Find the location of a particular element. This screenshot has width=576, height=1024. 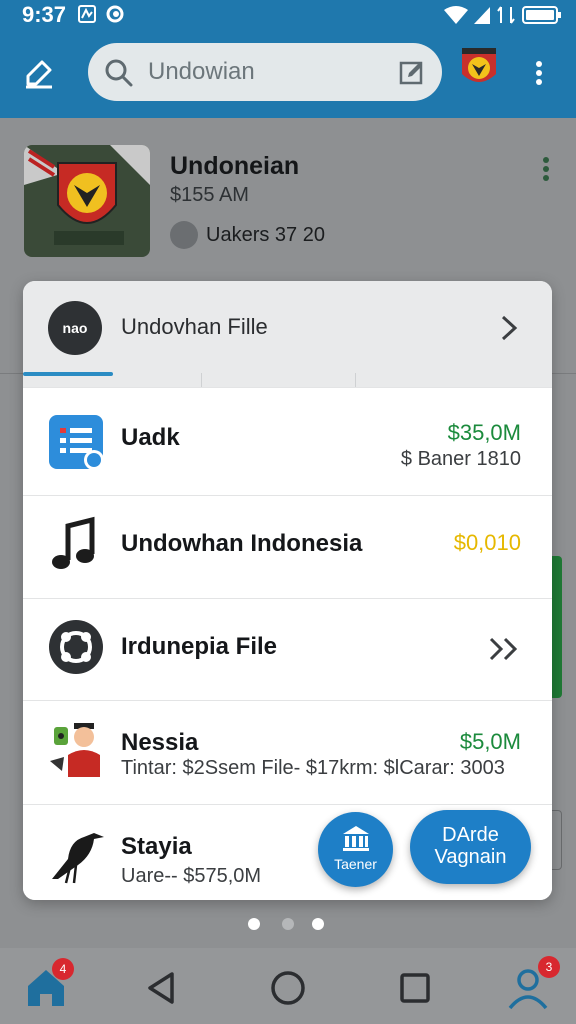

profile-badge: 3 is located at coordinates (549, 967).